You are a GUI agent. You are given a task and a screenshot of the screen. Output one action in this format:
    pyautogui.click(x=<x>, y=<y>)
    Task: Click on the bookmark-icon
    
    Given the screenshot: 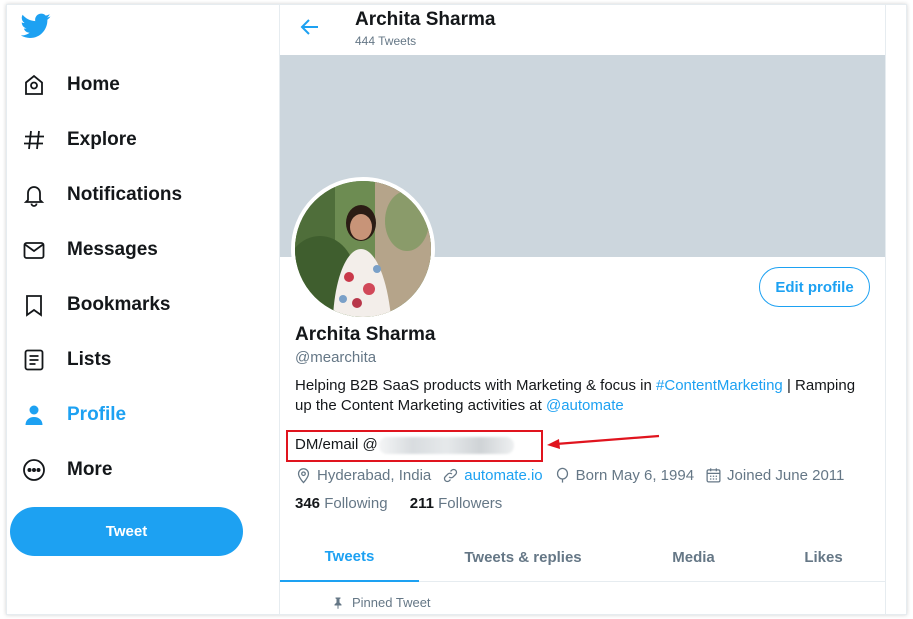 What is the action you would take?
    pyautogui.click(x=34, y=305)
    